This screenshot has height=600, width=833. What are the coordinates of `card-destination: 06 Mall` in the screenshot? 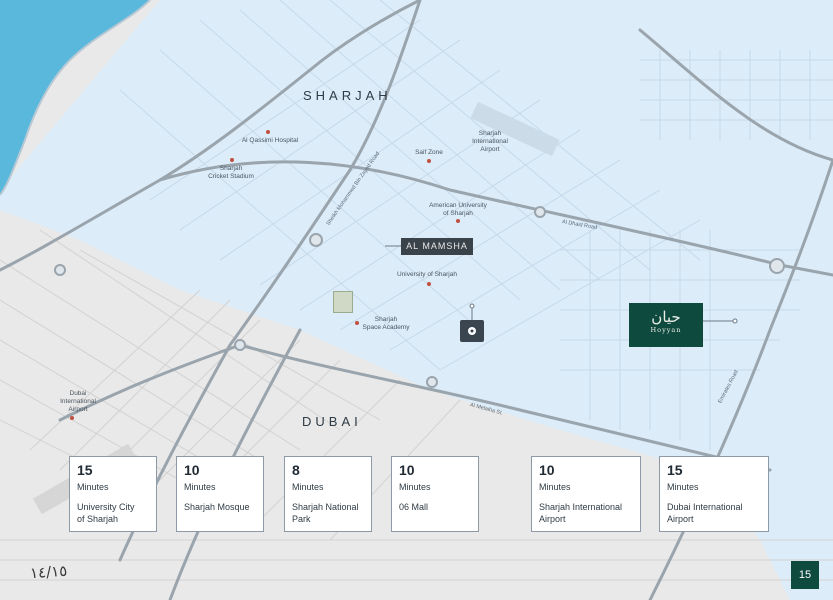 It's located at (414, 507).